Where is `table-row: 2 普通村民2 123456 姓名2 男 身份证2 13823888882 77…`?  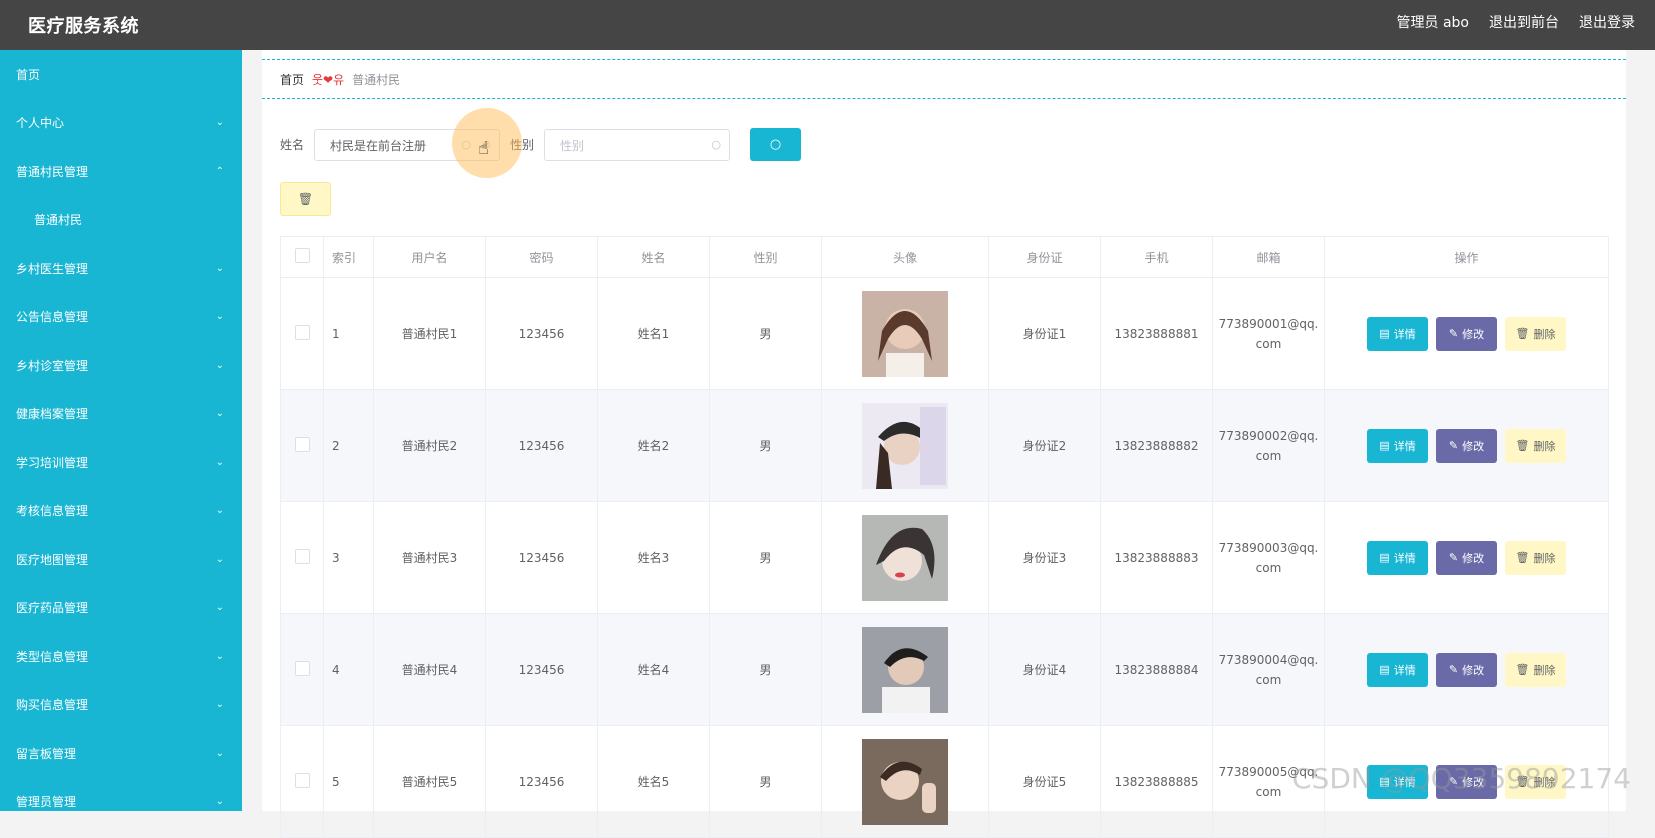 table-row: 2 普通村民2 123456 姓名2 男 身份证2 13823888882 77… is located at coordinates (944, 445).